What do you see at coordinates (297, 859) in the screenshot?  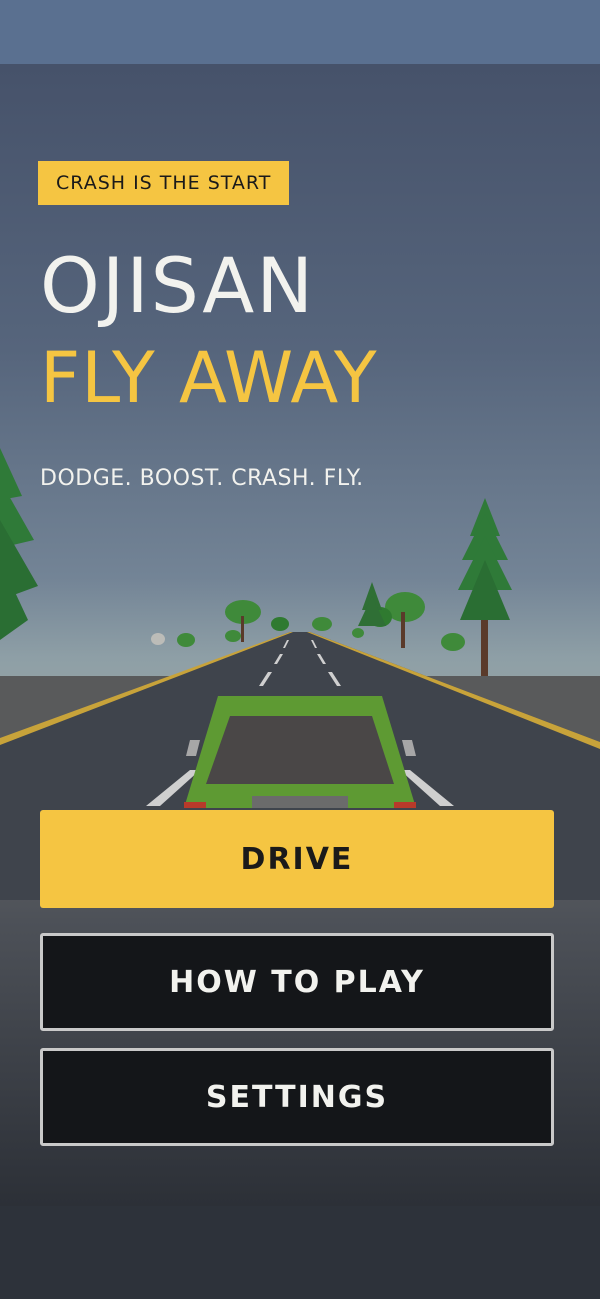 I see `drive-button: DRIVE` at bounding box center [297, 859].